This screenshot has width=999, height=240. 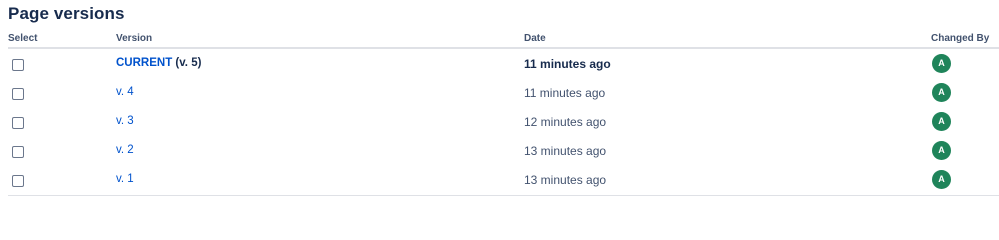 What do you see at coordinates (499, 65) in the screenshot?
I see `table-row: CURRENT (v. 5) 11 minutes ago A` at bounding box center [499, 65].